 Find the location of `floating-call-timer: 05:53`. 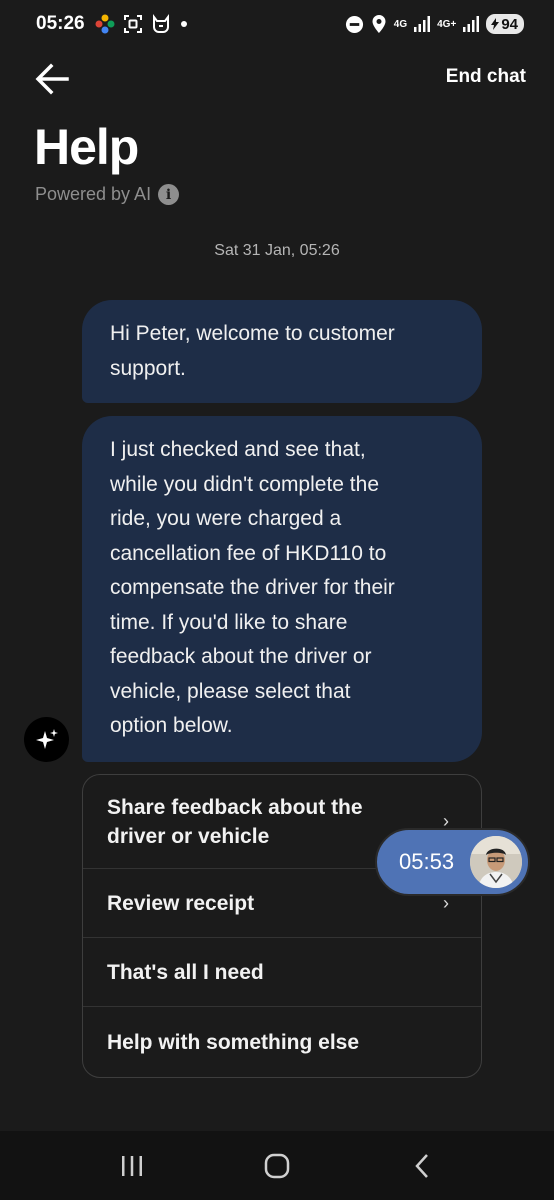

floating-call-timer: 05:53 is located at coordinates (452, 862).